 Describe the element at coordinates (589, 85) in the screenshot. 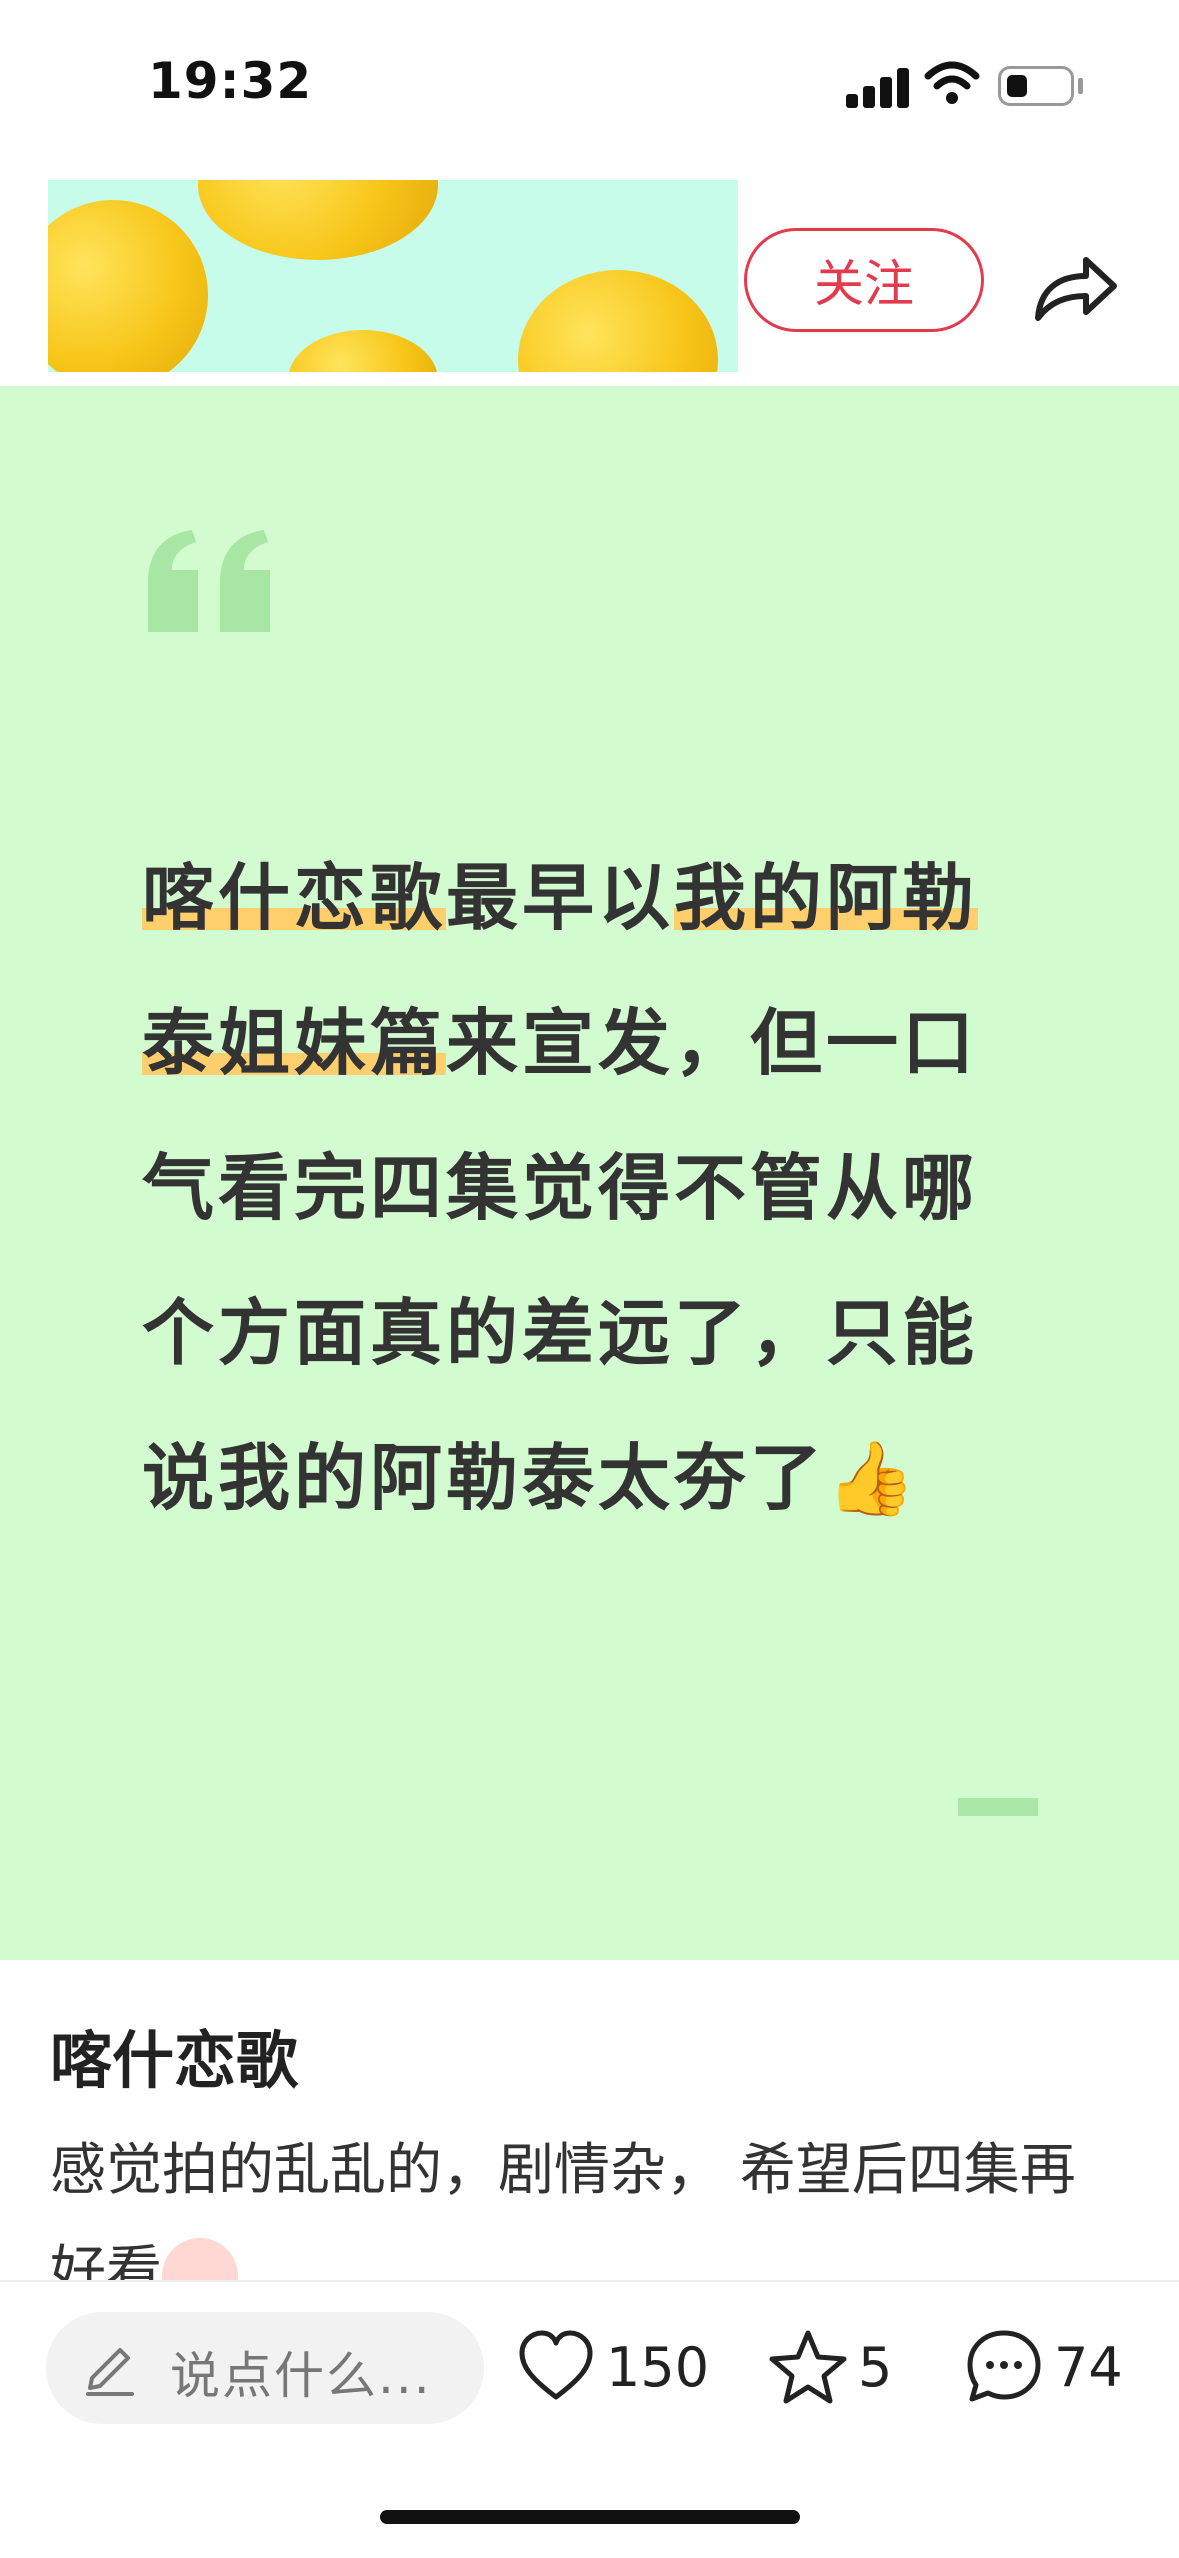

I see `status-bar: 19:32` at that location.